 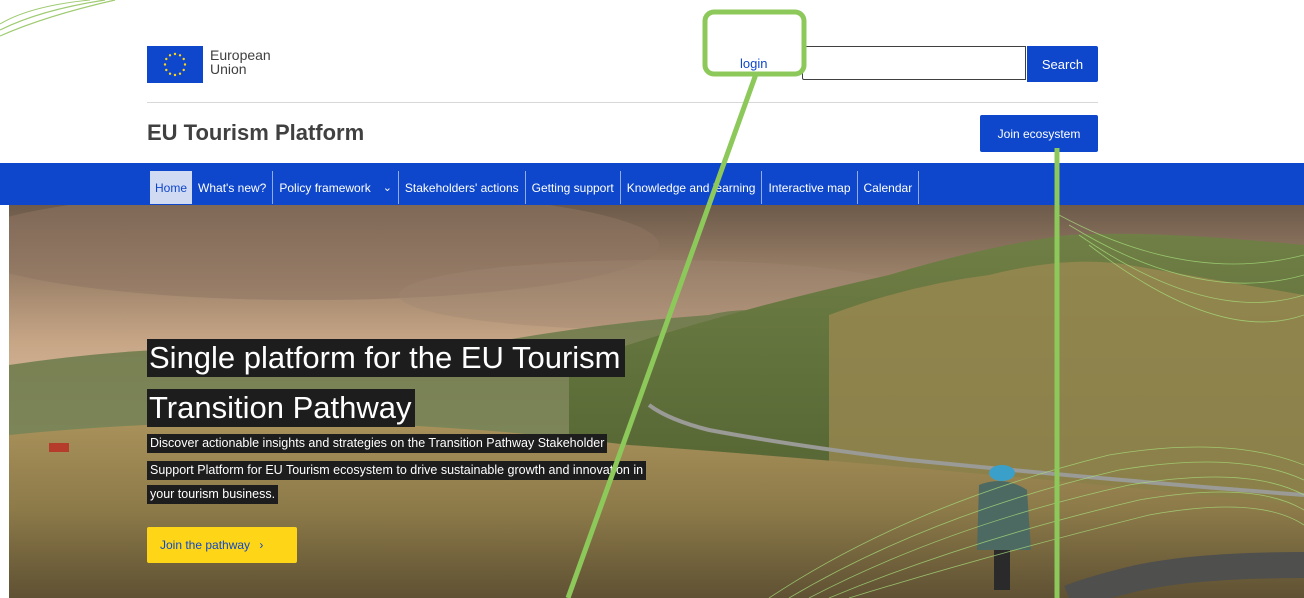 What do you see at coordinates (228, 69) in the screenshot?
I see `logo-line2: Union` at bounding box center [228, 69].